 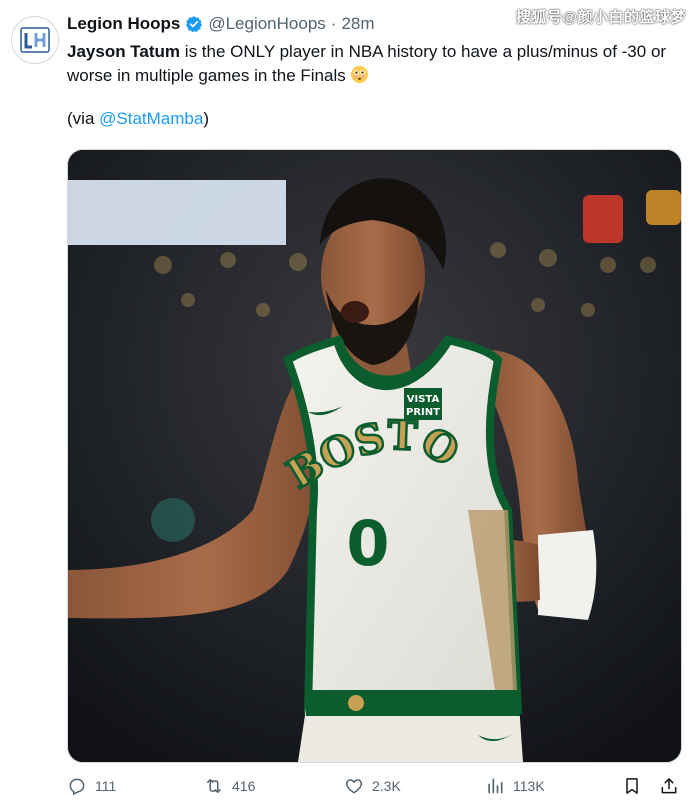 What do you see at coordinates (214, 786) in the screenshot?
I see `retweet-icon` at bounding box center [214, 786].